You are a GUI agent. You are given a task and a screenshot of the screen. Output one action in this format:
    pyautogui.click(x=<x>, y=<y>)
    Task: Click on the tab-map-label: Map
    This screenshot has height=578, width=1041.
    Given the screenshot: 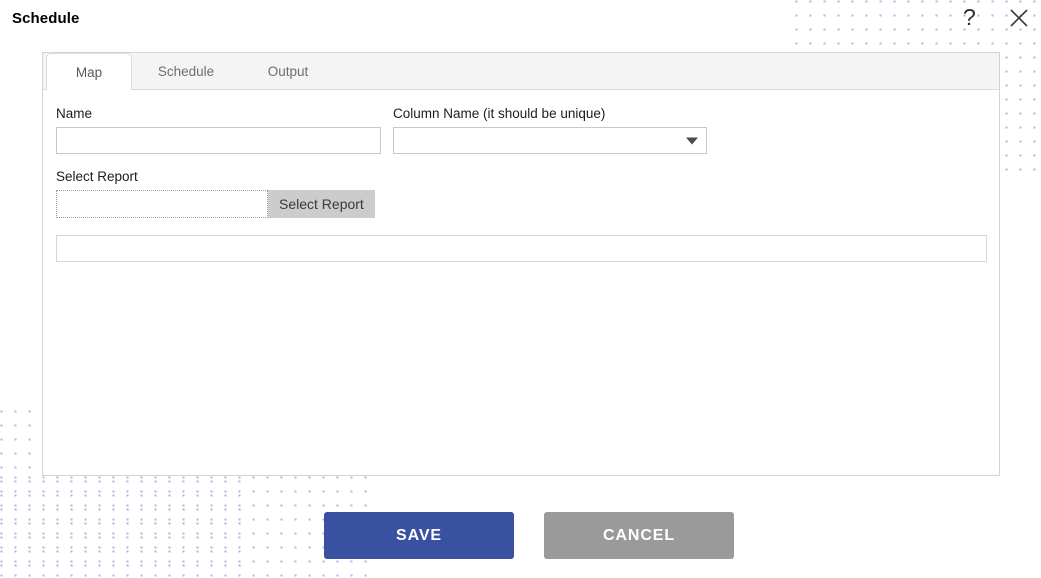 What is the action you would take?
    pyautogui.click(x=89, y=72)
    